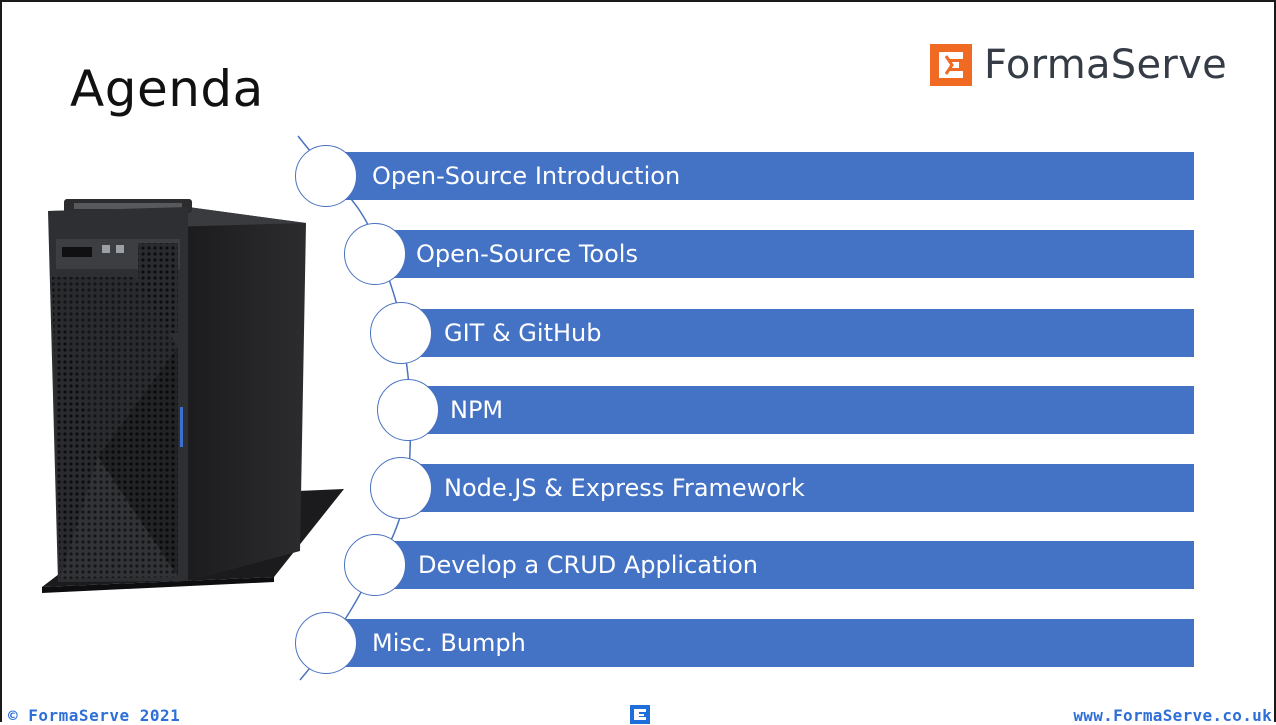 The width and height of the screenshot is (1276, 725). I want to click on agenda-item-6: Develop a CRUD Application, so click(785, 565).